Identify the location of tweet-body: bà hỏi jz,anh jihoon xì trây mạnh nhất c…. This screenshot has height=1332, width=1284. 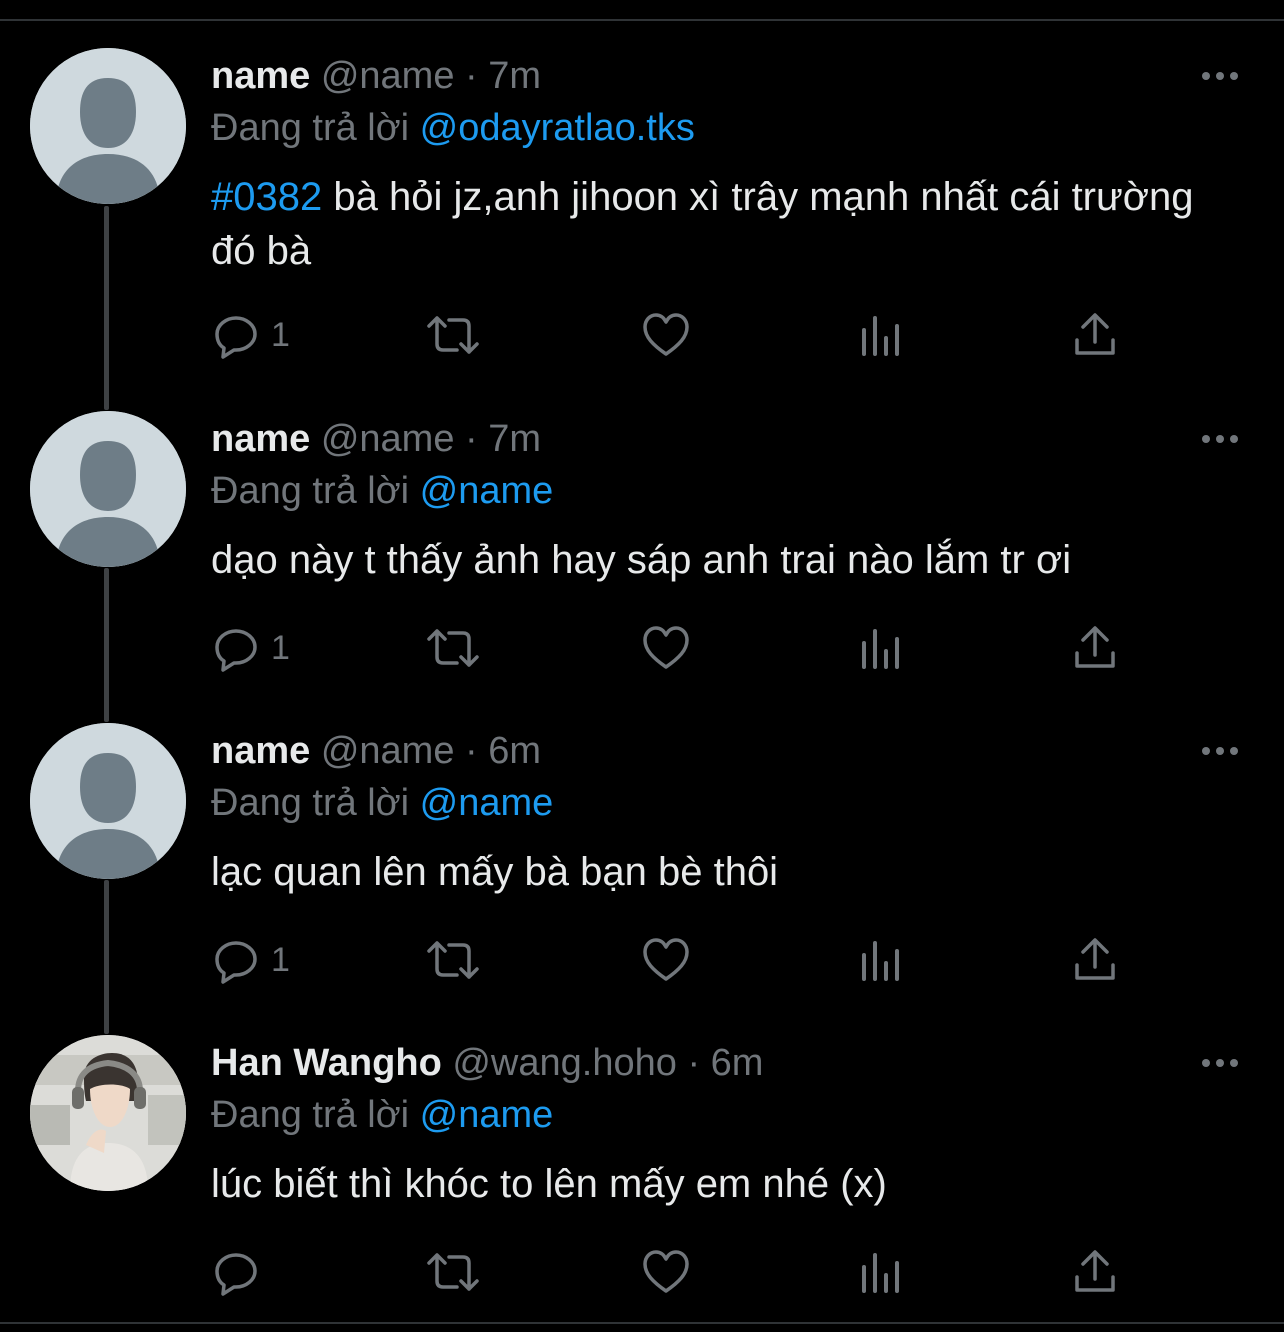
(702, 224).